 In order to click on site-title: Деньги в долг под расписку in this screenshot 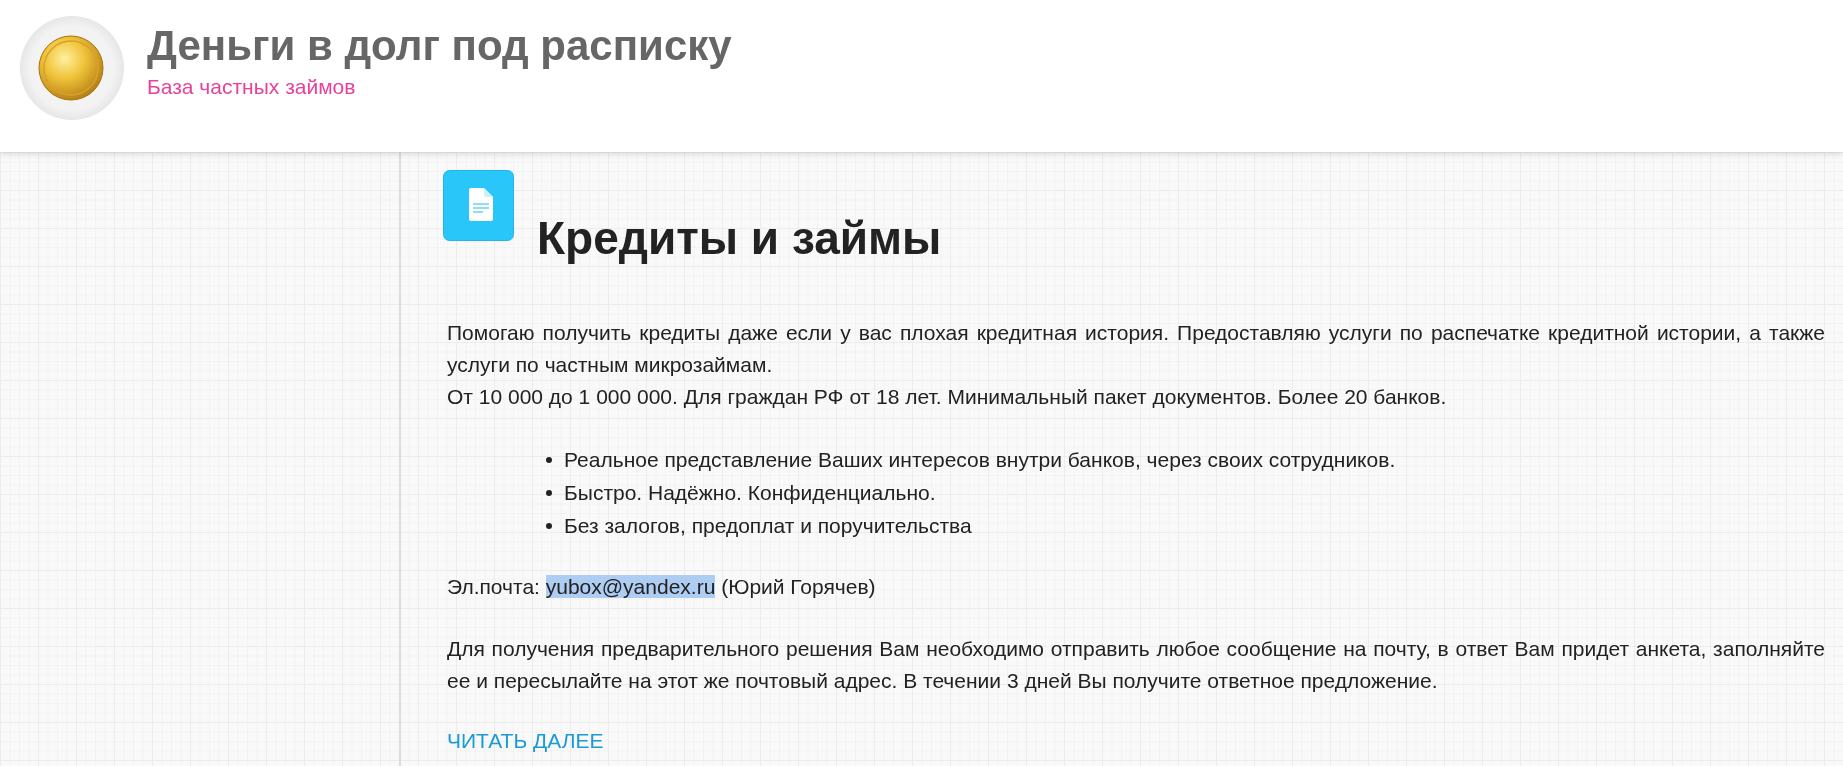, I will do `click(439, 46)`.